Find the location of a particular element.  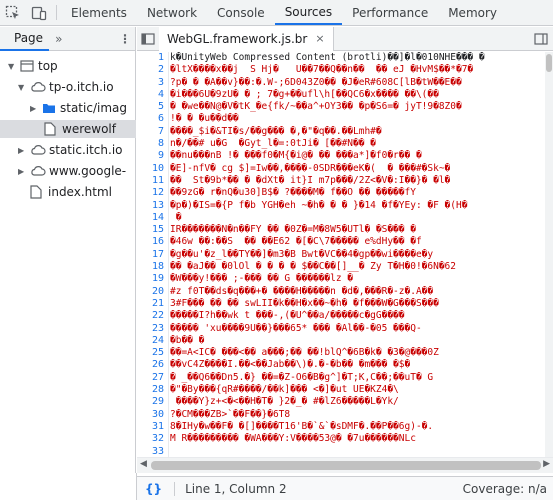

line-number: 32 is located at coordinates (152, 439).